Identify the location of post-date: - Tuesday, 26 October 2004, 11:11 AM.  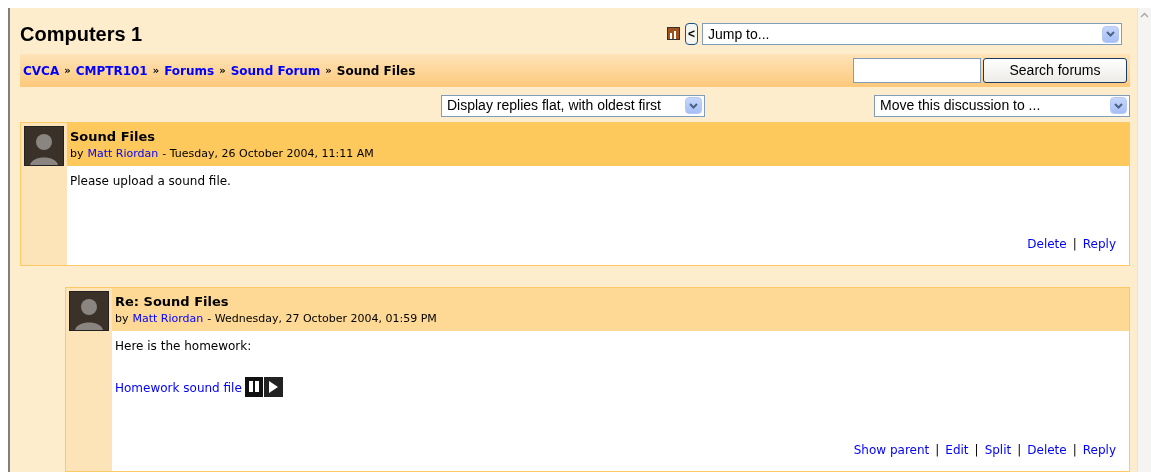
(268, 154).